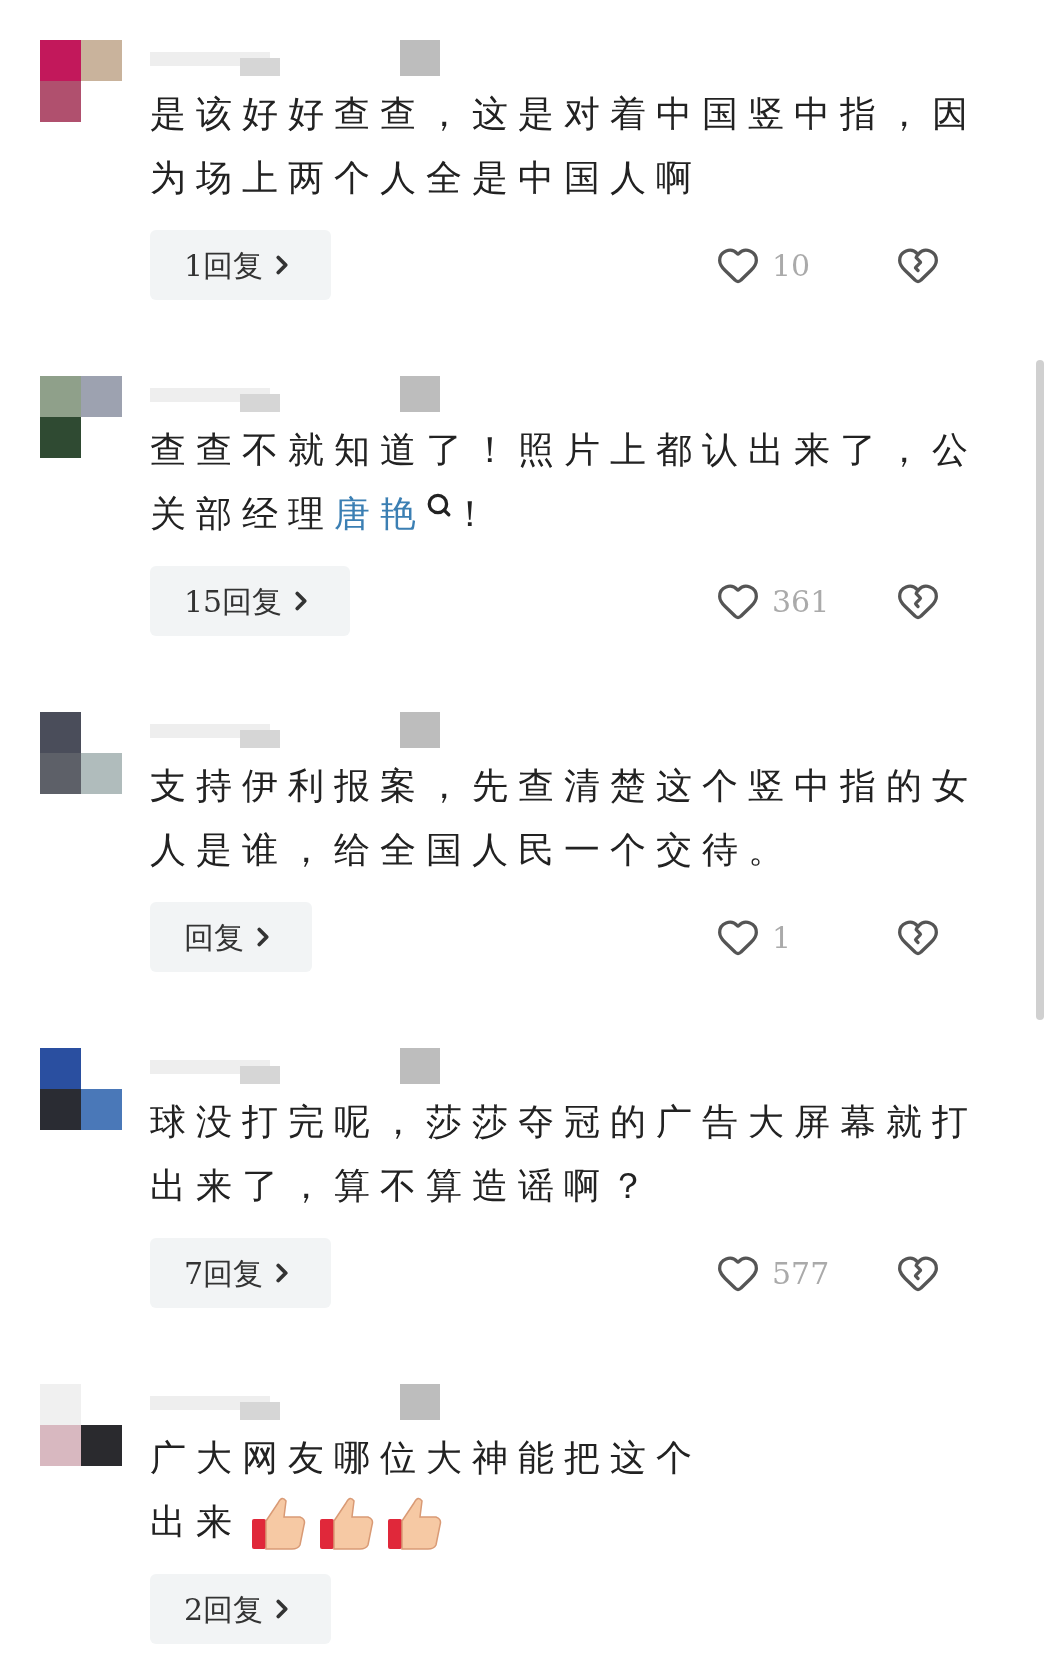 The height and width of the screenshot is (1654, 1046). I want to click on replies-button: 回复, so click(231, 937).